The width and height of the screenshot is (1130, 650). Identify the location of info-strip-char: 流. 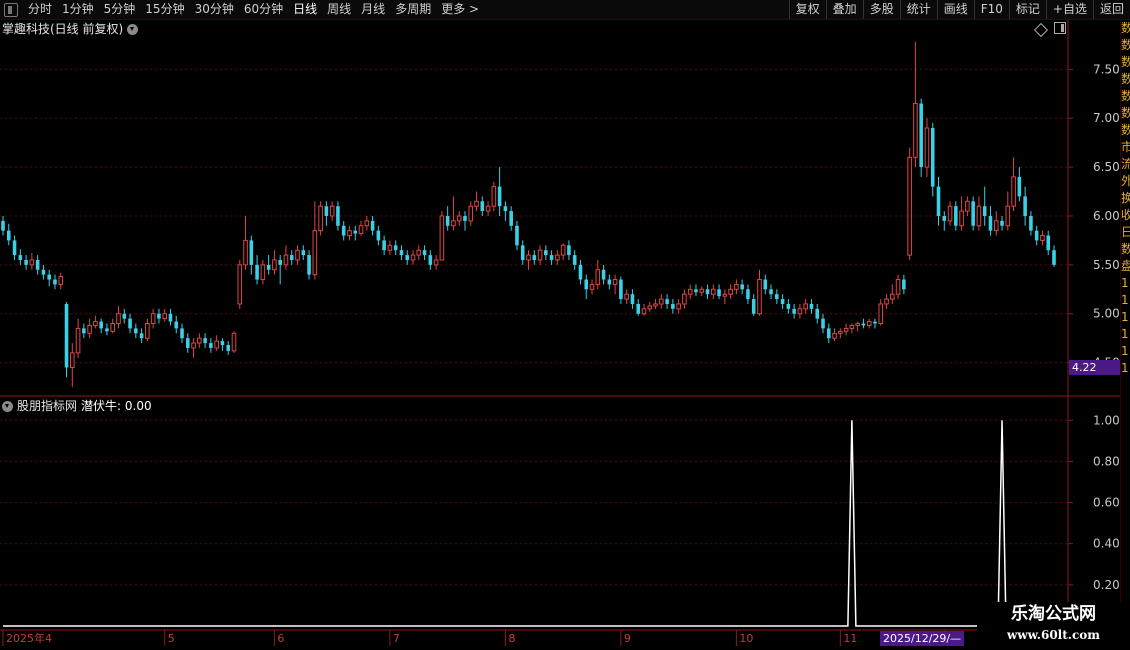
(1125, 164).